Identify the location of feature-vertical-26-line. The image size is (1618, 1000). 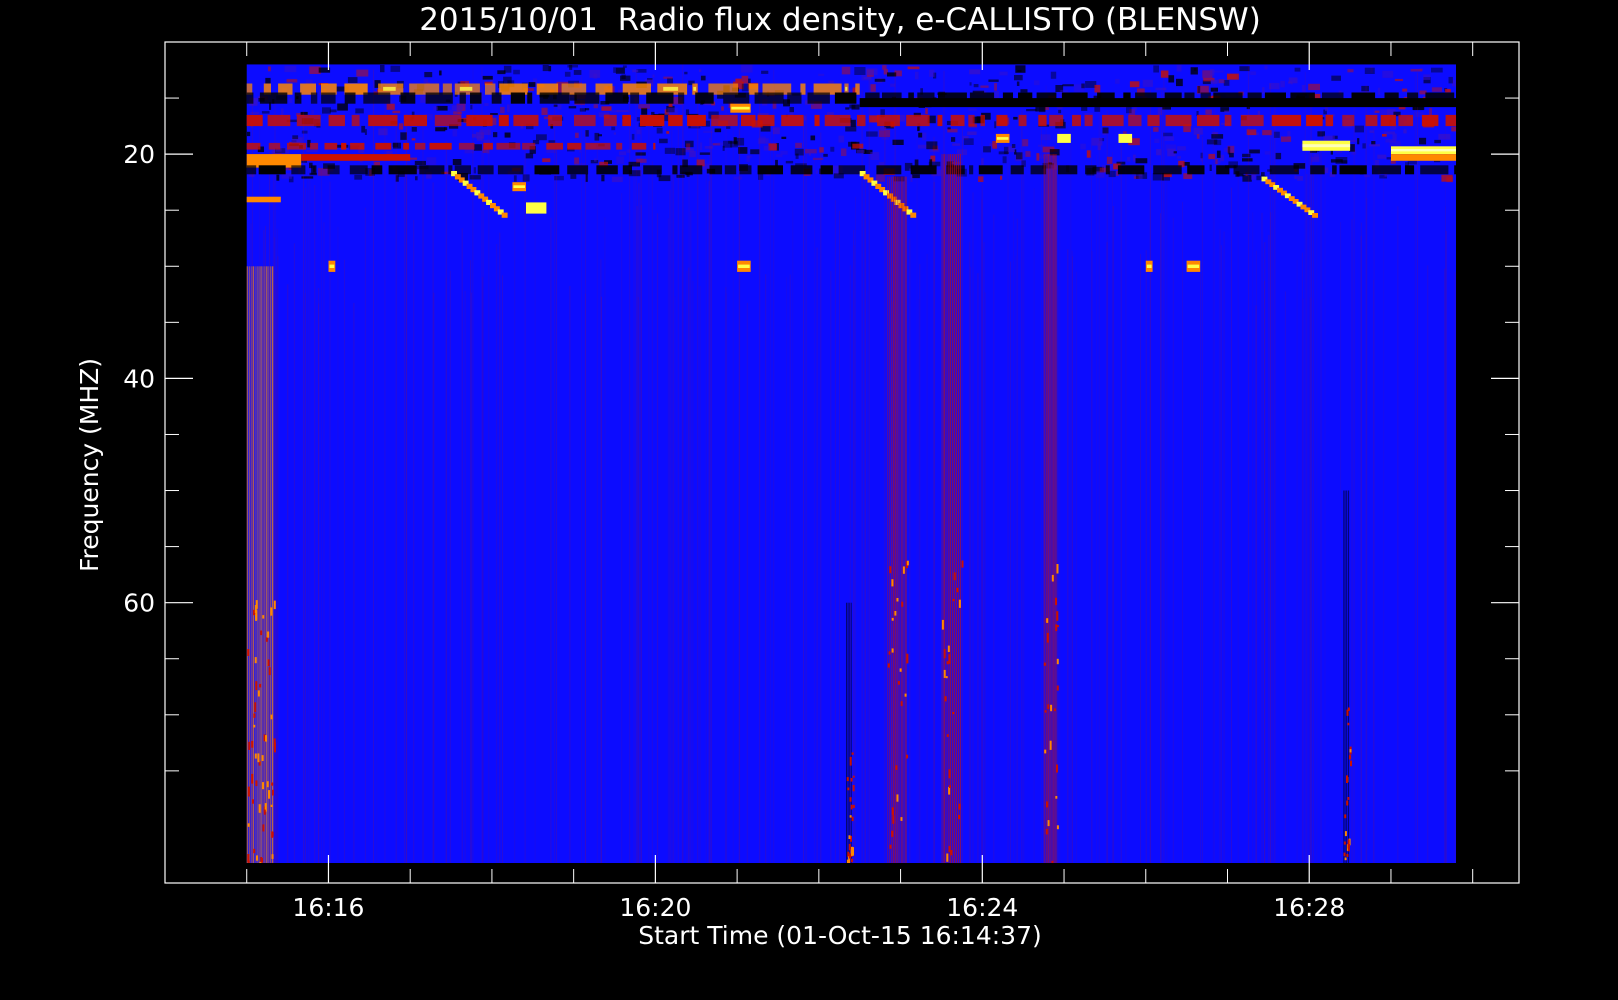
(958, 508).